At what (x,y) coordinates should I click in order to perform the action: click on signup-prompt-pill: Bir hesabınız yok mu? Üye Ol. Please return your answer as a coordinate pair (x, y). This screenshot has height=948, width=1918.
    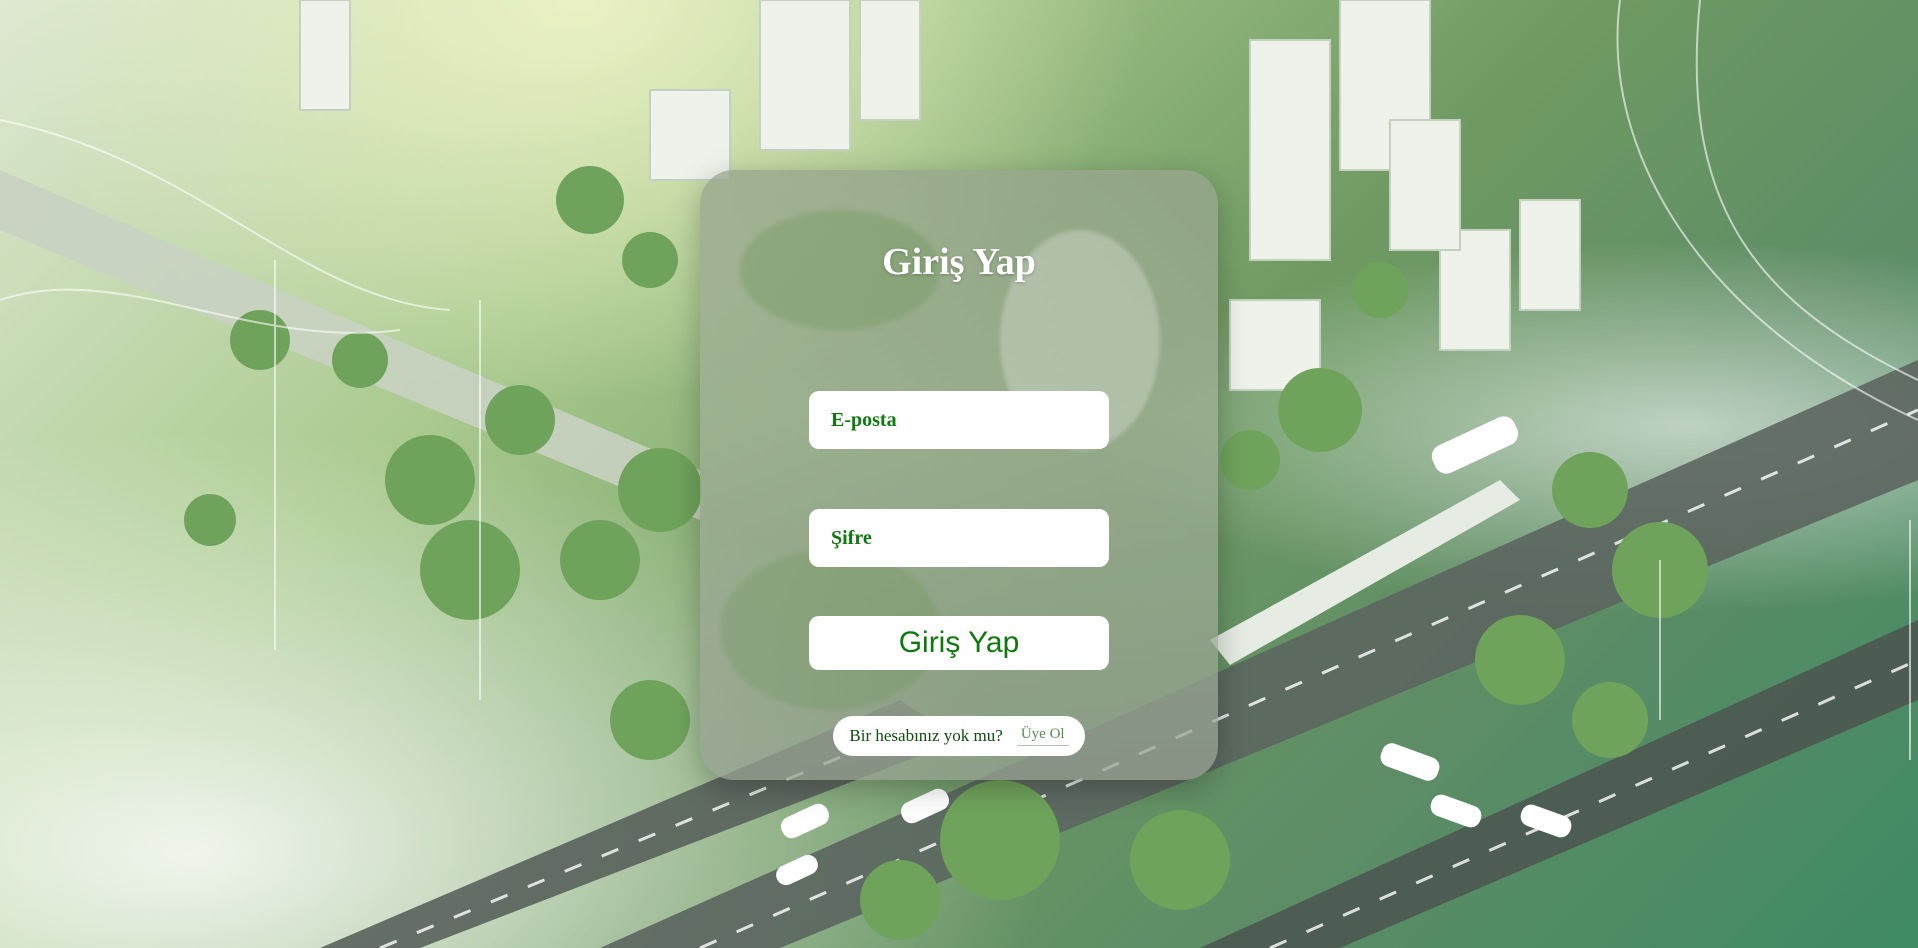
    Looking at the image, I should click on (959, 736).